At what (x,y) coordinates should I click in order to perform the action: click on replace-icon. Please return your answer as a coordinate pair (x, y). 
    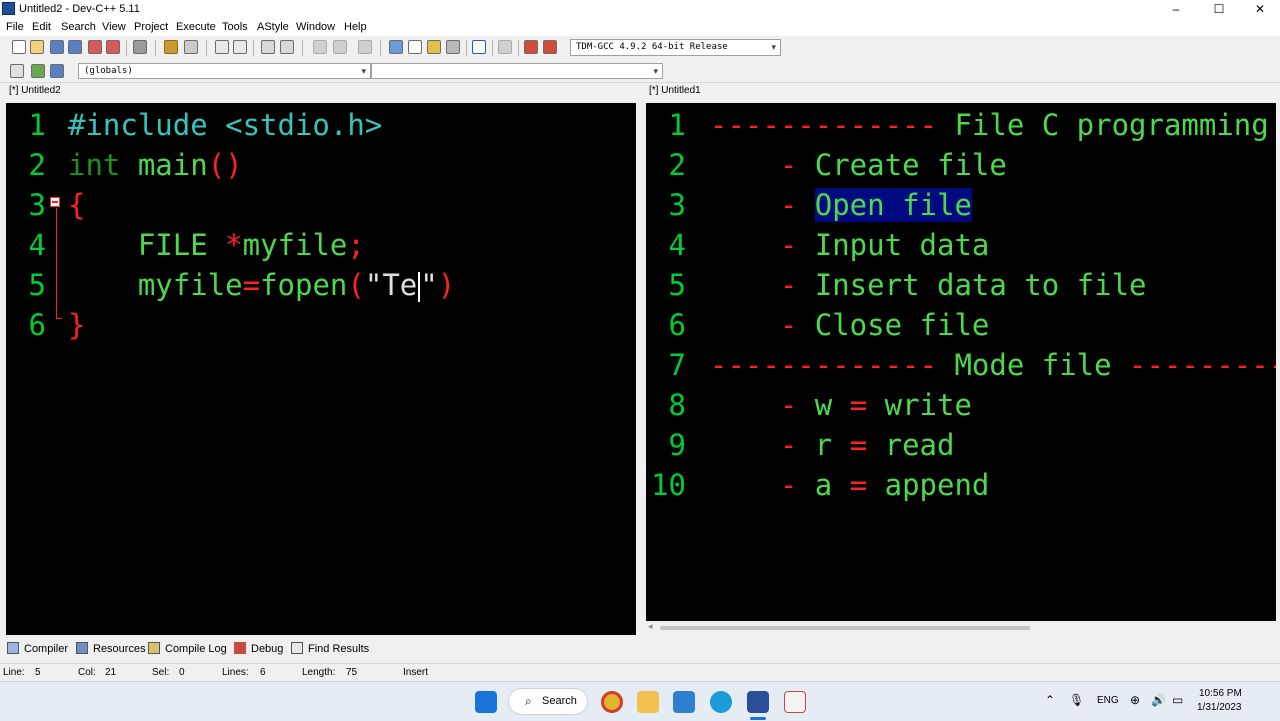
    Looking at the image, I should click on (240, 47).